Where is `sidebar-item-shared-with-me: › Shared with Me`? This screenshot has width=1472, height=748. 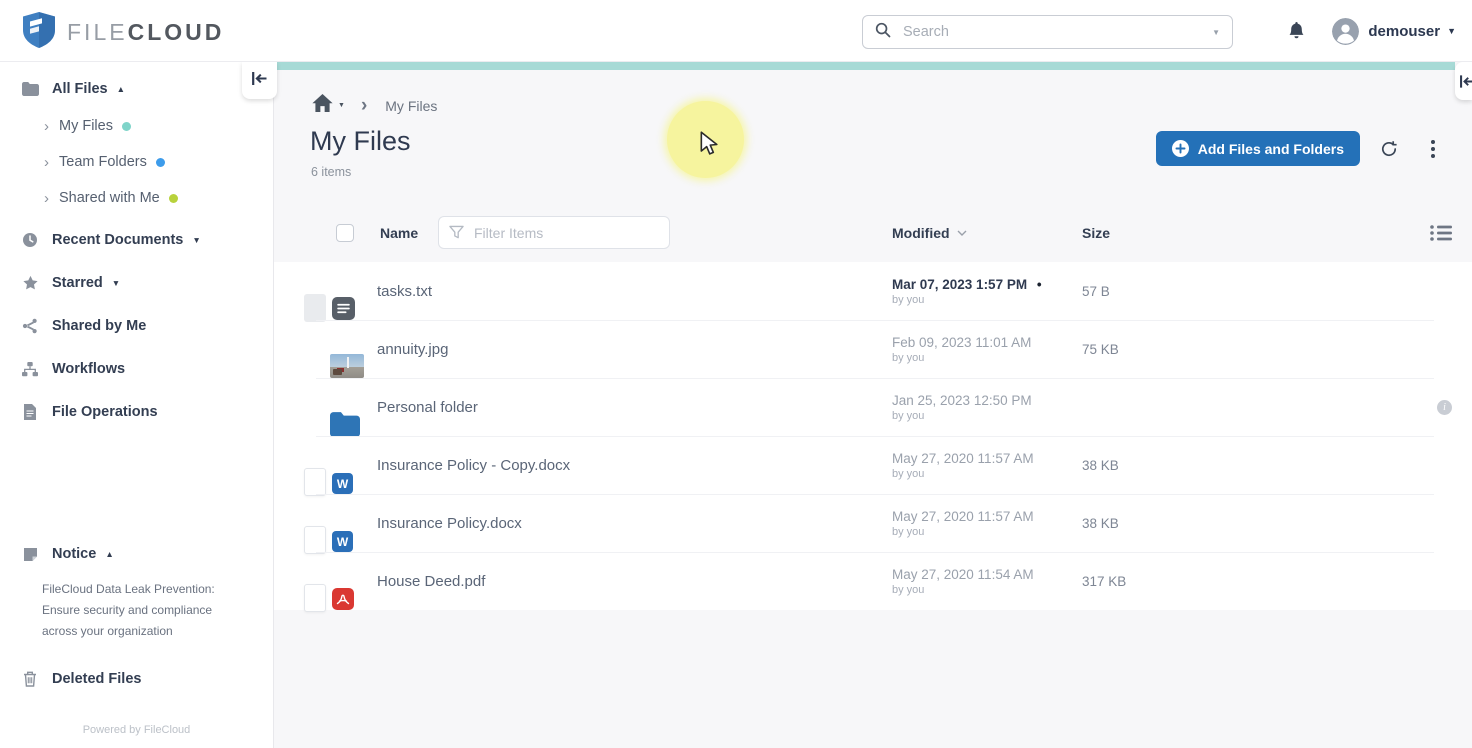
sidebar-item-shared-with-me: › Shared with Me is located at coordinates (136, 198).